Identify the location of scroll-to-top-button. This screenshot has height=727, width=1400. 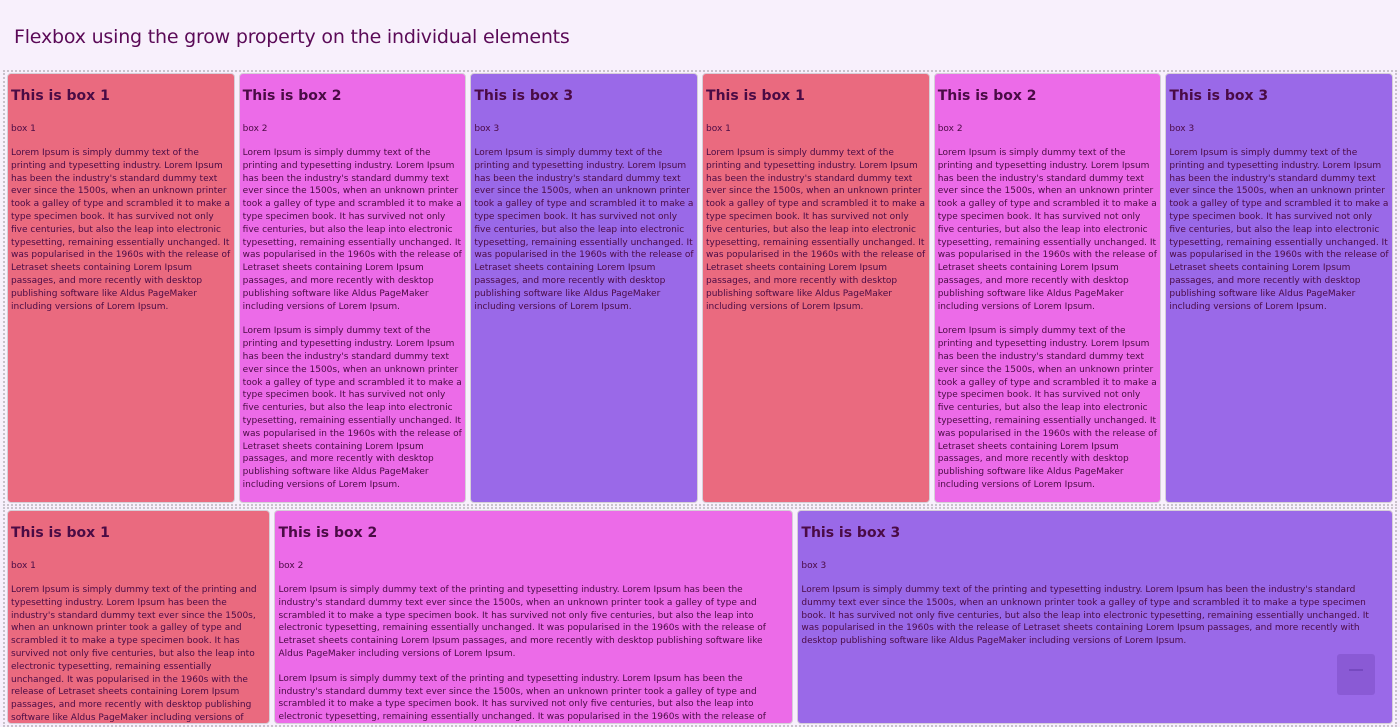
(1356, 674).